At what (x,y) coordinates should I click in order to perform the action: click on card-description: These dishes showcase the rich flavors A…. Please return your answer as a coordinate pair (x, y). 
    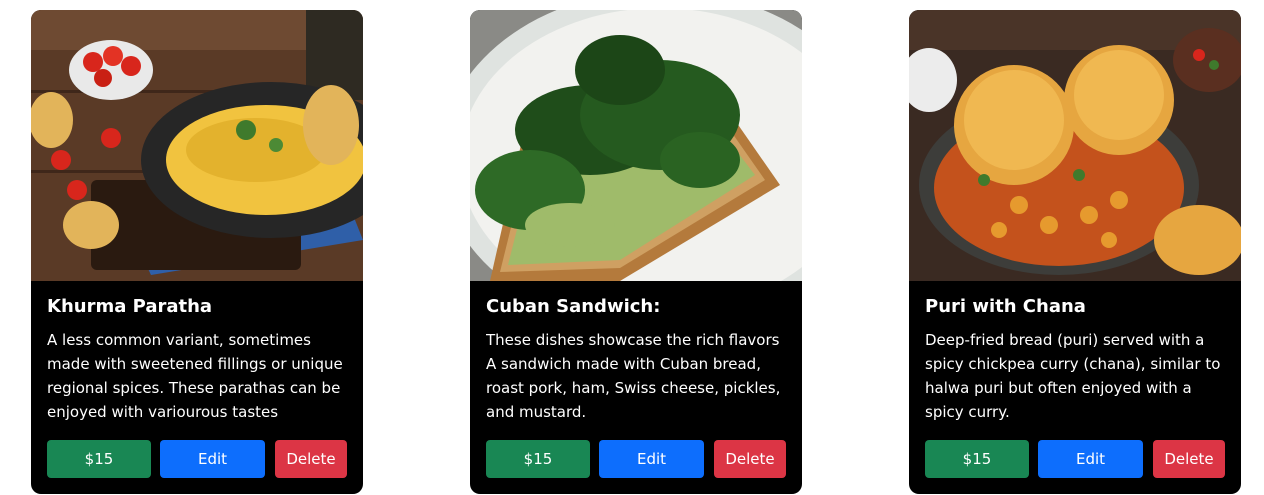
    Looking at the image, I should click on (633, 376).